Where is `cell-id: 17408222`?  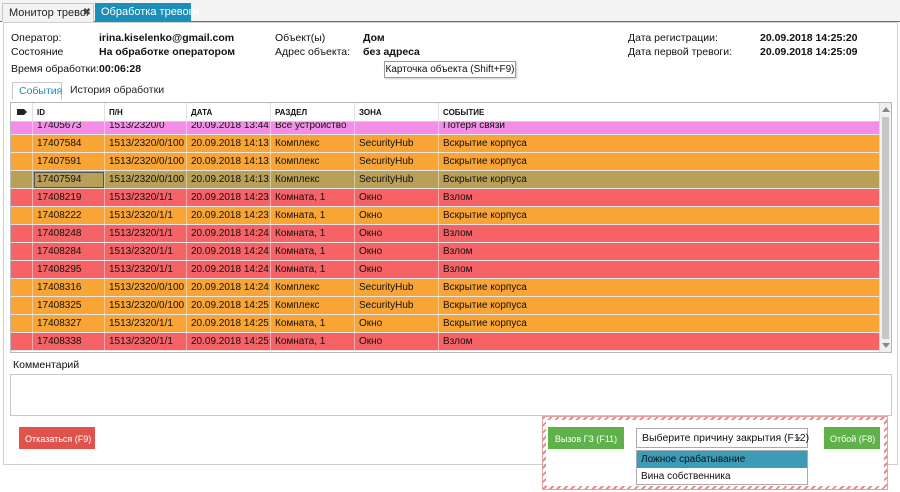
cell-id: 17408222 is located at coordinates (69, 216).